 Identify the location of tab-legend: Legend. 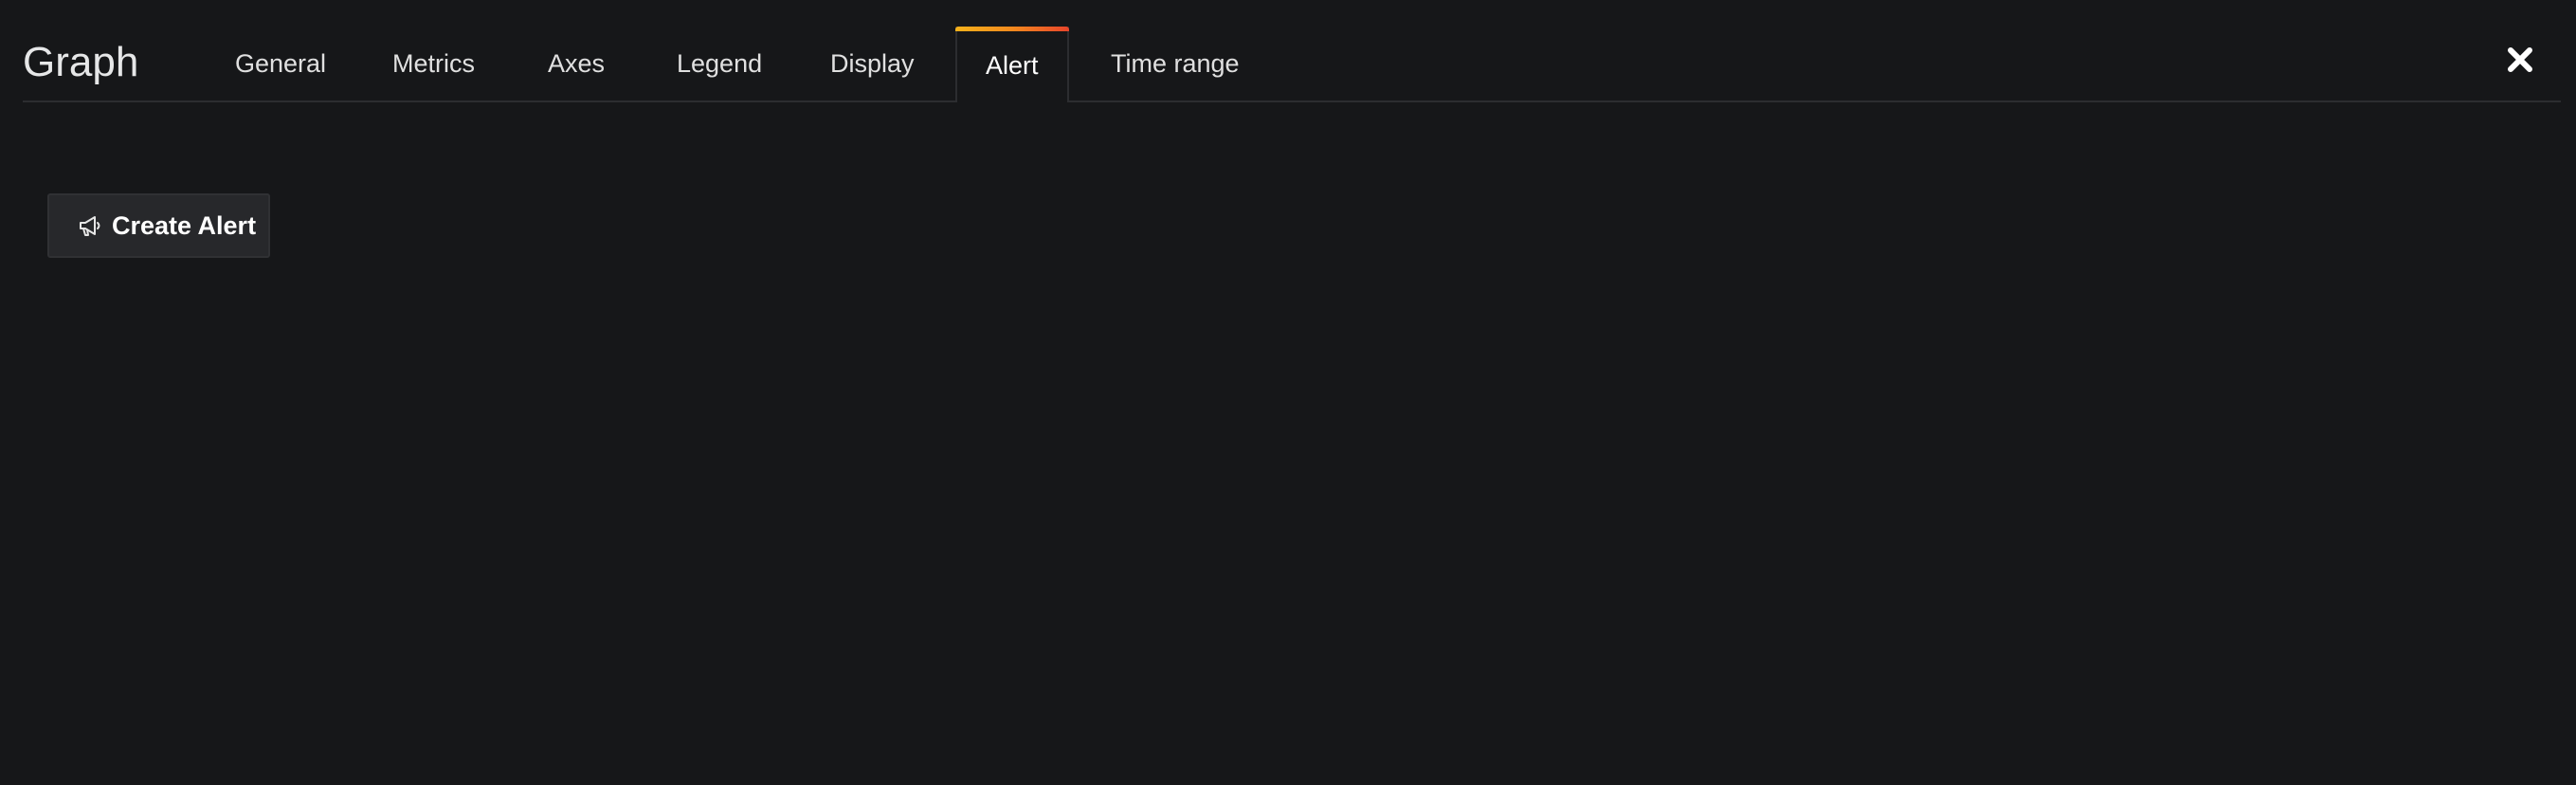
(719, 63).